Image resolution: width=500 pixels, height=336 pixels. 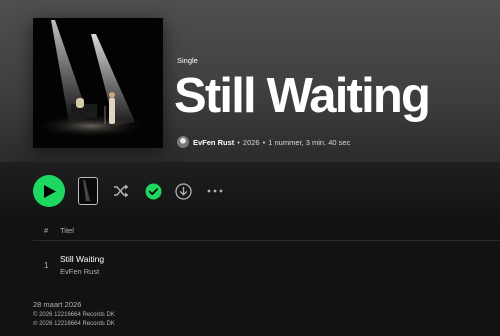 I want to click on check-circle-icon, so click(x=153, y=191).